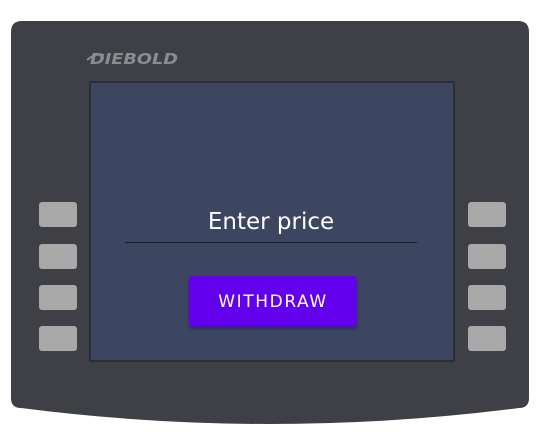  I want to click on price-input, so click(271, 222).